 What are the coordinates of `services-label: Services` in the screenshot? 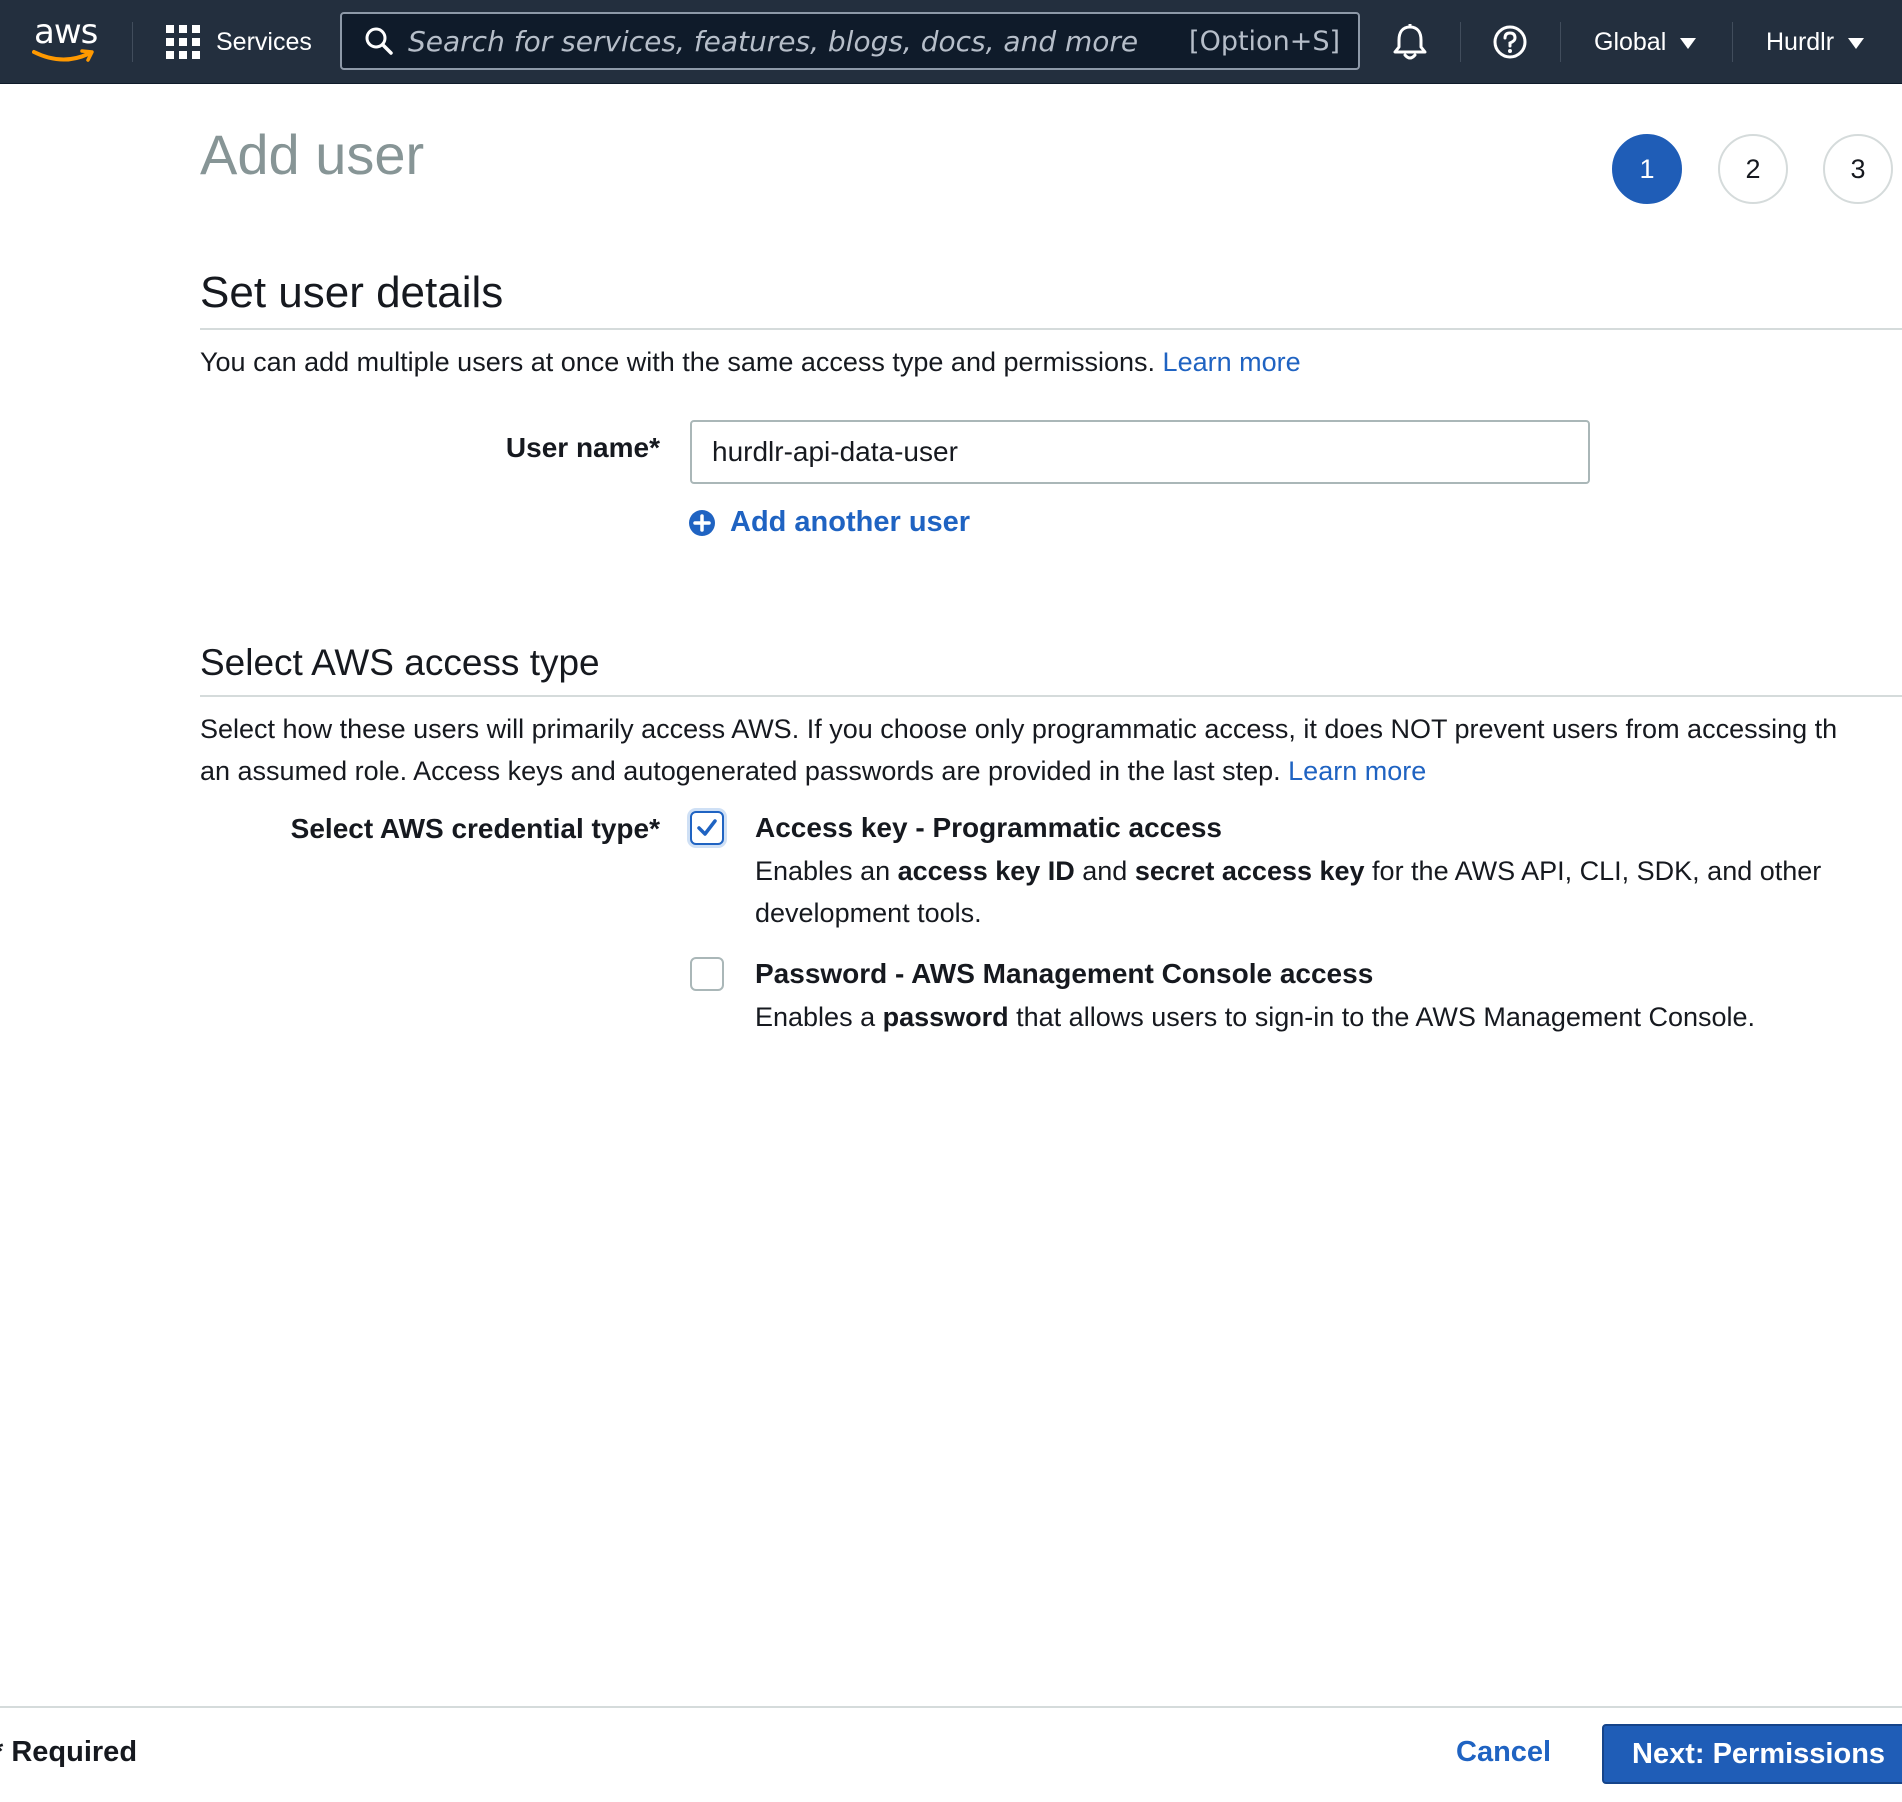 It's located at (264, 41).